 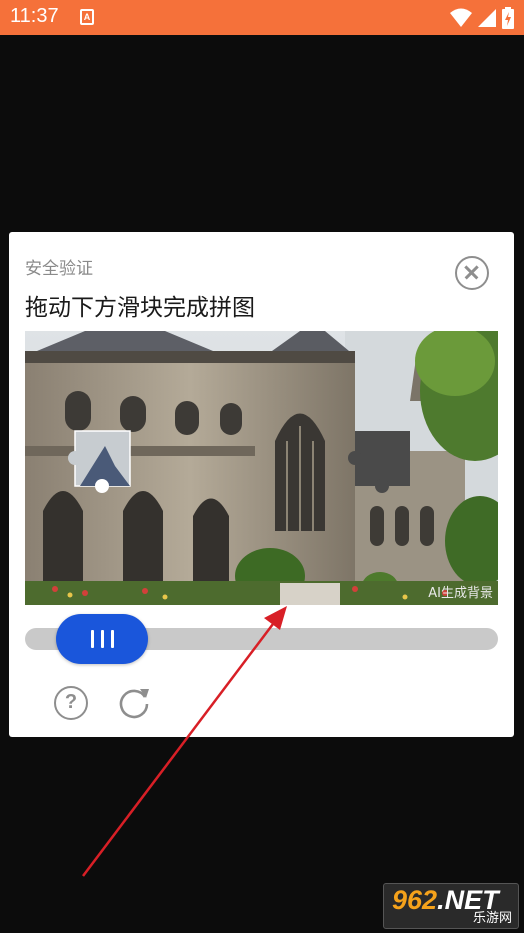 I want to click on signal-icon, so click(x=487, y=18).